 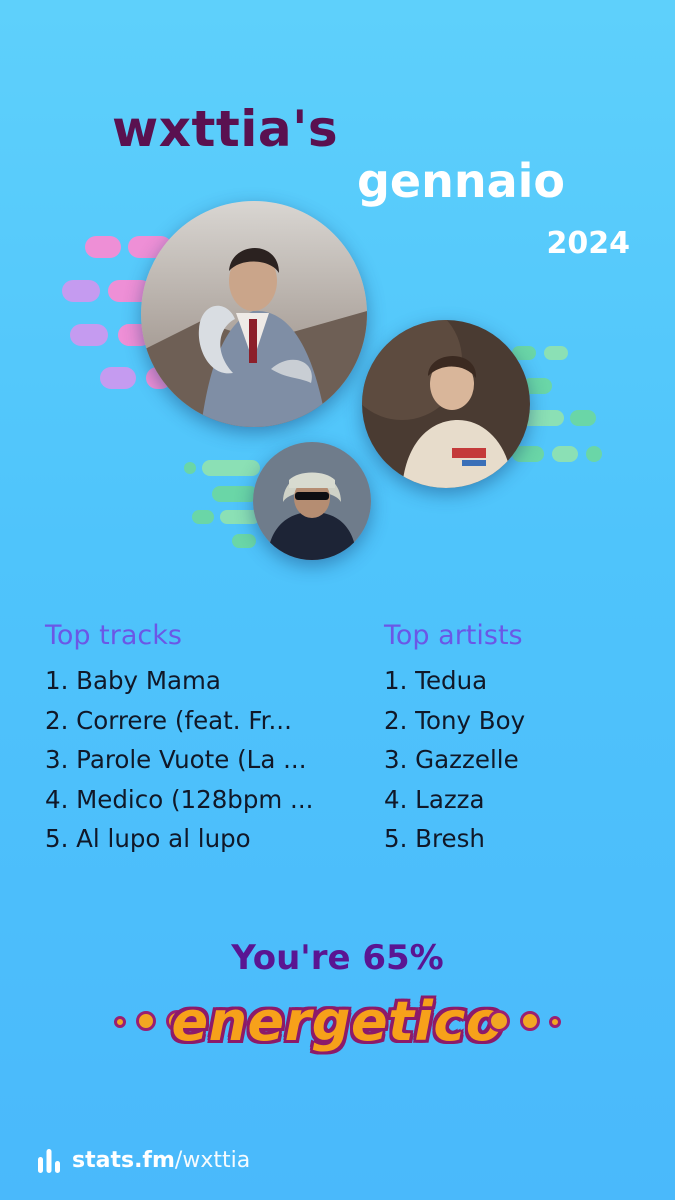 What do you see at coordinates (453, 635) in the screenshot?
I see `top-artists-heading: Top artists` at bounding box center [453, 635].